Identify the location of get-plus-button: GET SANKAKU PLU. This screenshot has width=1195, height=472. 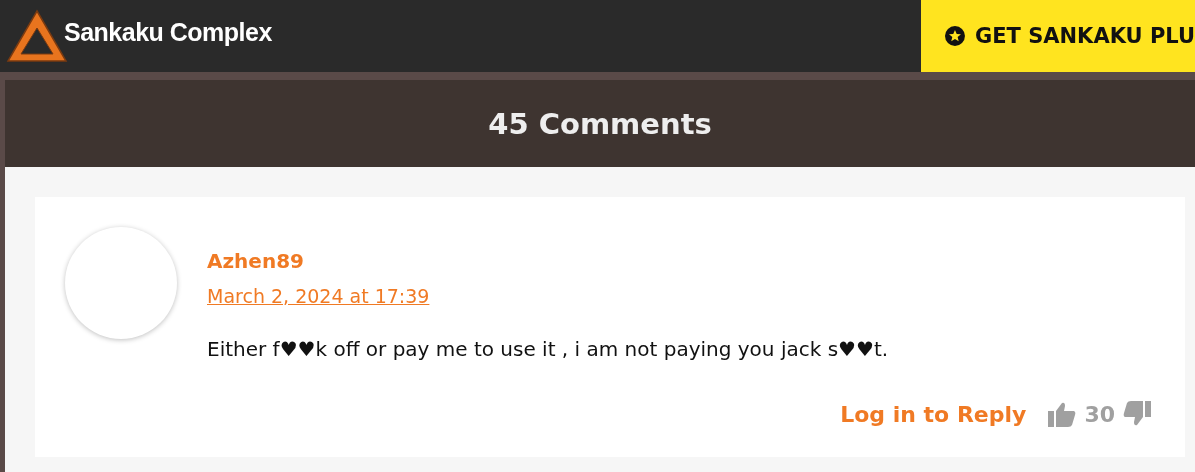
(1058, 36).